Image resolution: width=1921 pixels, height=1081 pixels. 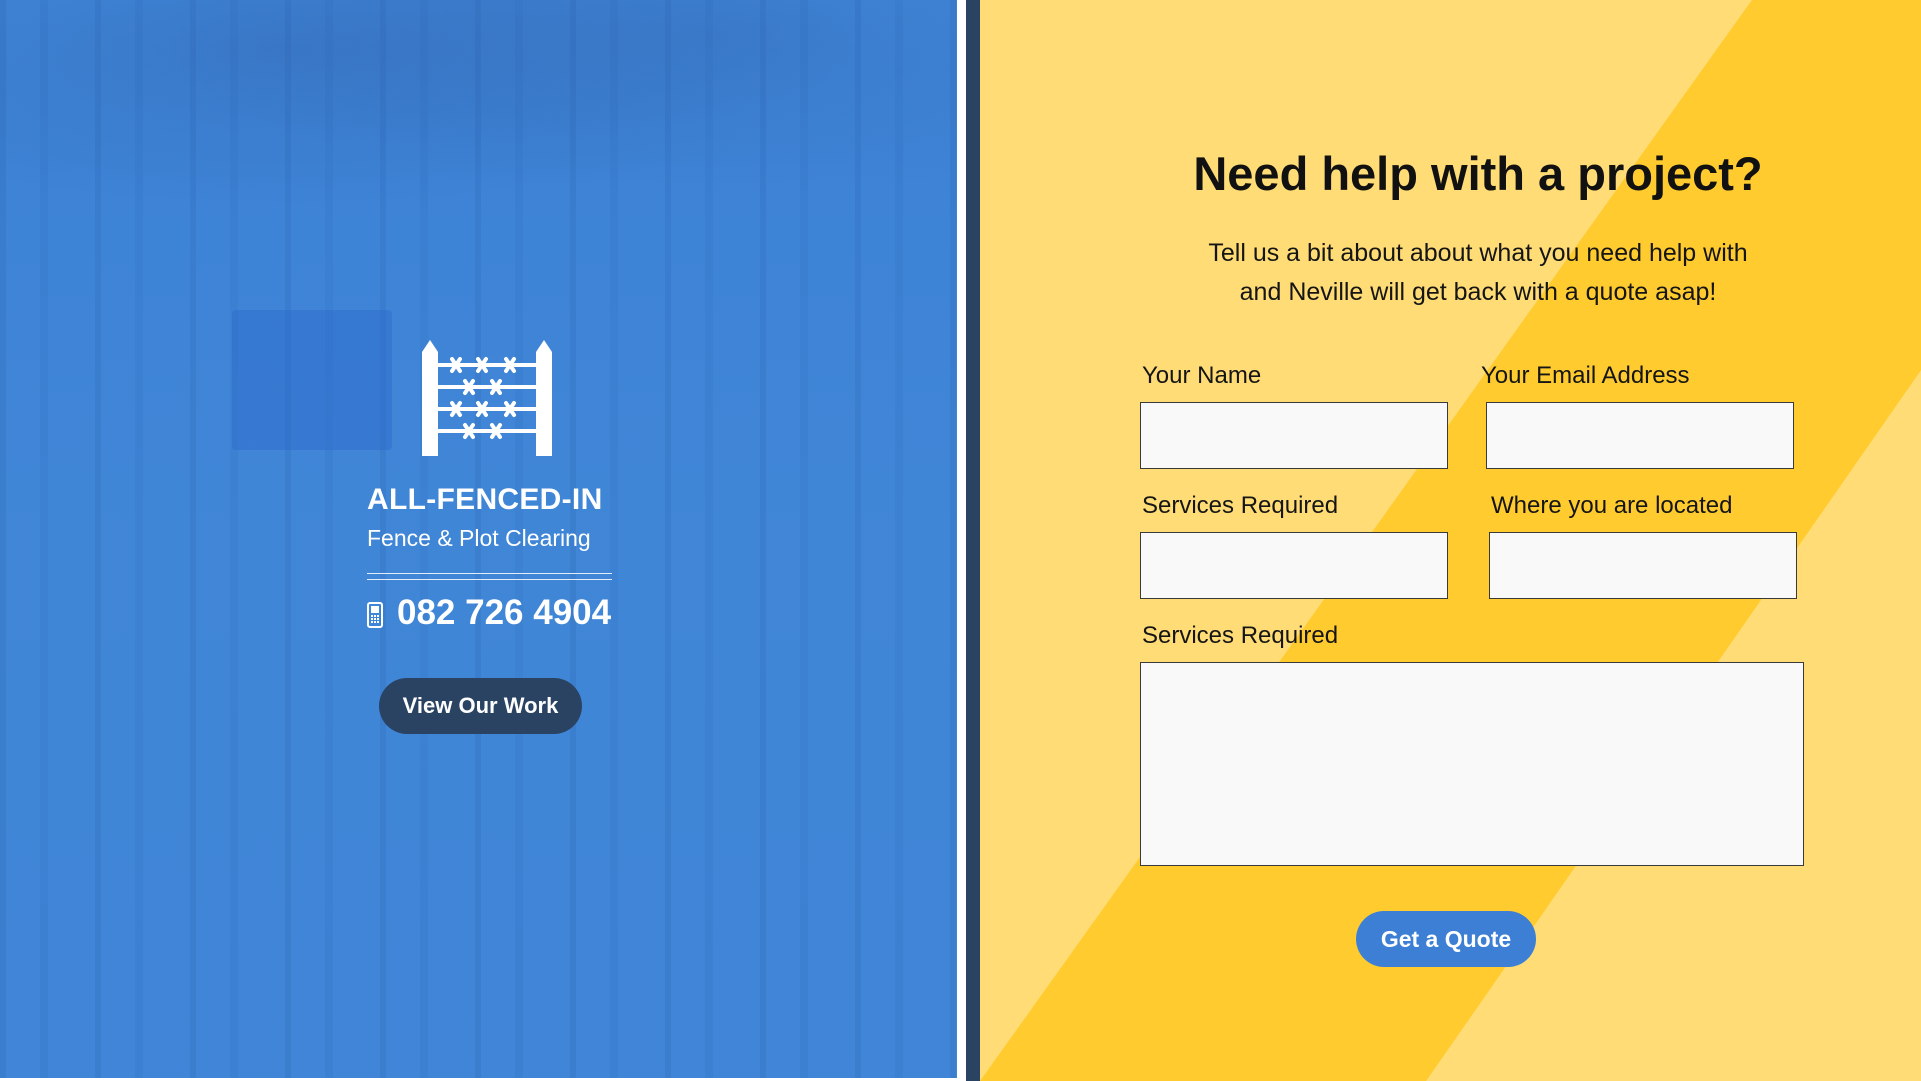 What do you see at coordinates (1472, 764) in the screenshot?
I see `services-details-textarea` at bounding box center [1472, 764].